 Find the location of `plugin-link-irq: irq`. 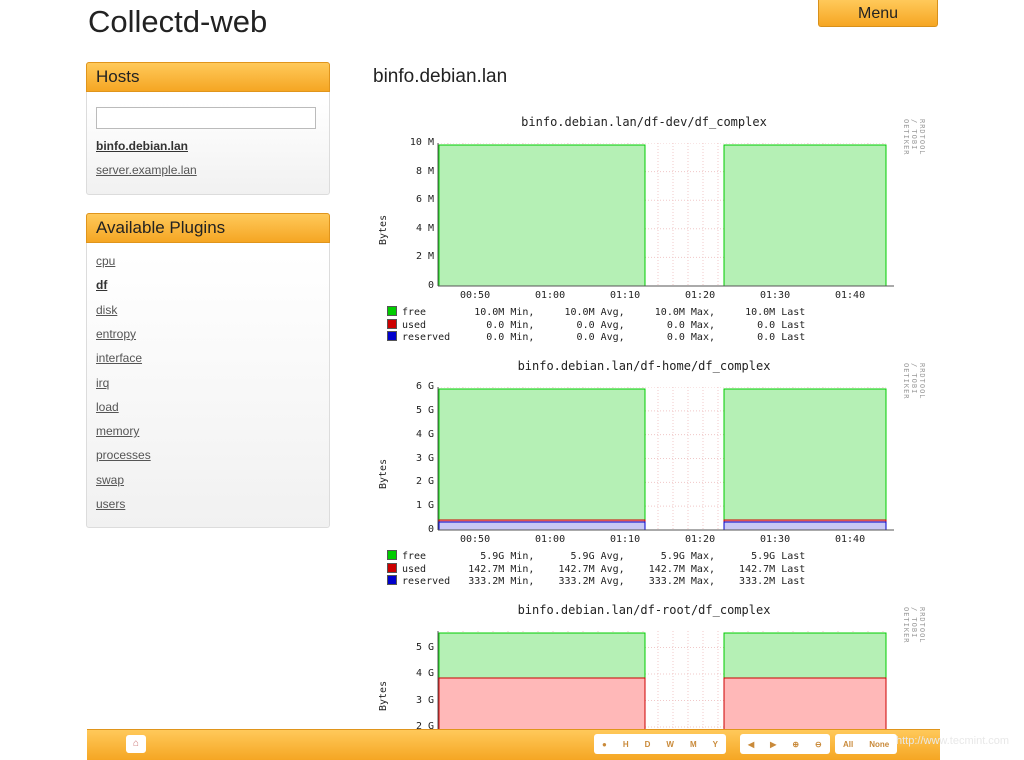

plugin-link-irq: irq is located at coordinates (102, 383).